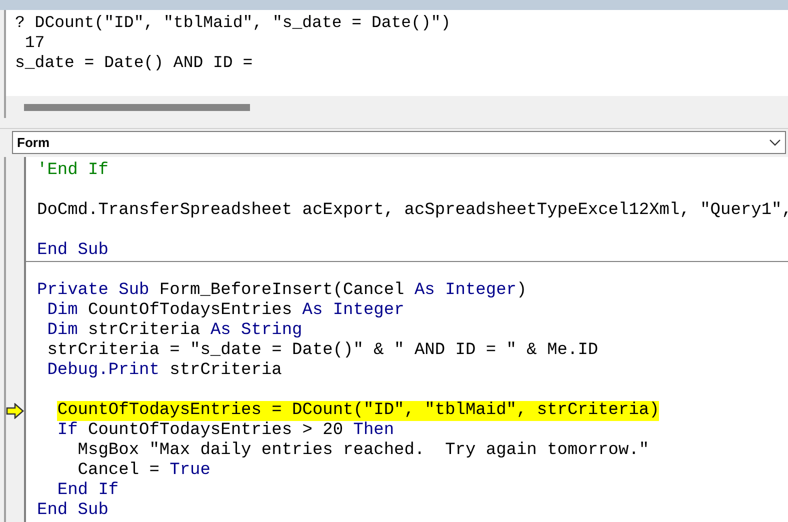 The image size is (788, 522). What do you see at coordinates (282, 291) in the screenshot?
I see `code-line: Private Sub Form_BeforeInsert(Cancel As Integer)` at bounding box center [282, 291].